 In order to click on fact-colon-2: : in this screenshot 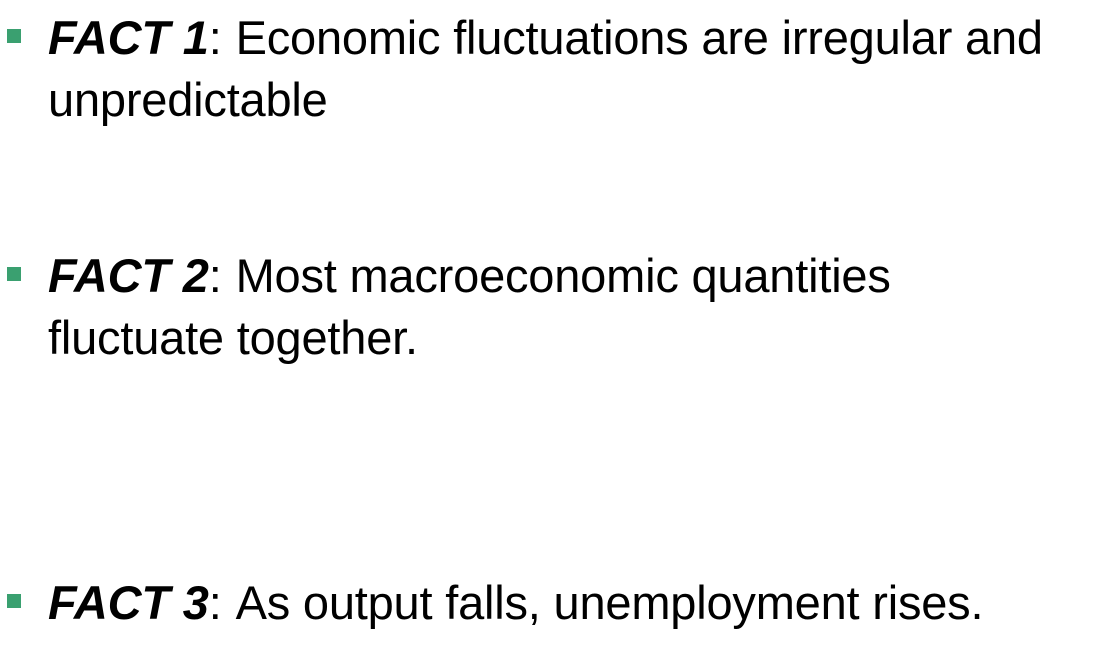, I will do `click(215, 275)`.